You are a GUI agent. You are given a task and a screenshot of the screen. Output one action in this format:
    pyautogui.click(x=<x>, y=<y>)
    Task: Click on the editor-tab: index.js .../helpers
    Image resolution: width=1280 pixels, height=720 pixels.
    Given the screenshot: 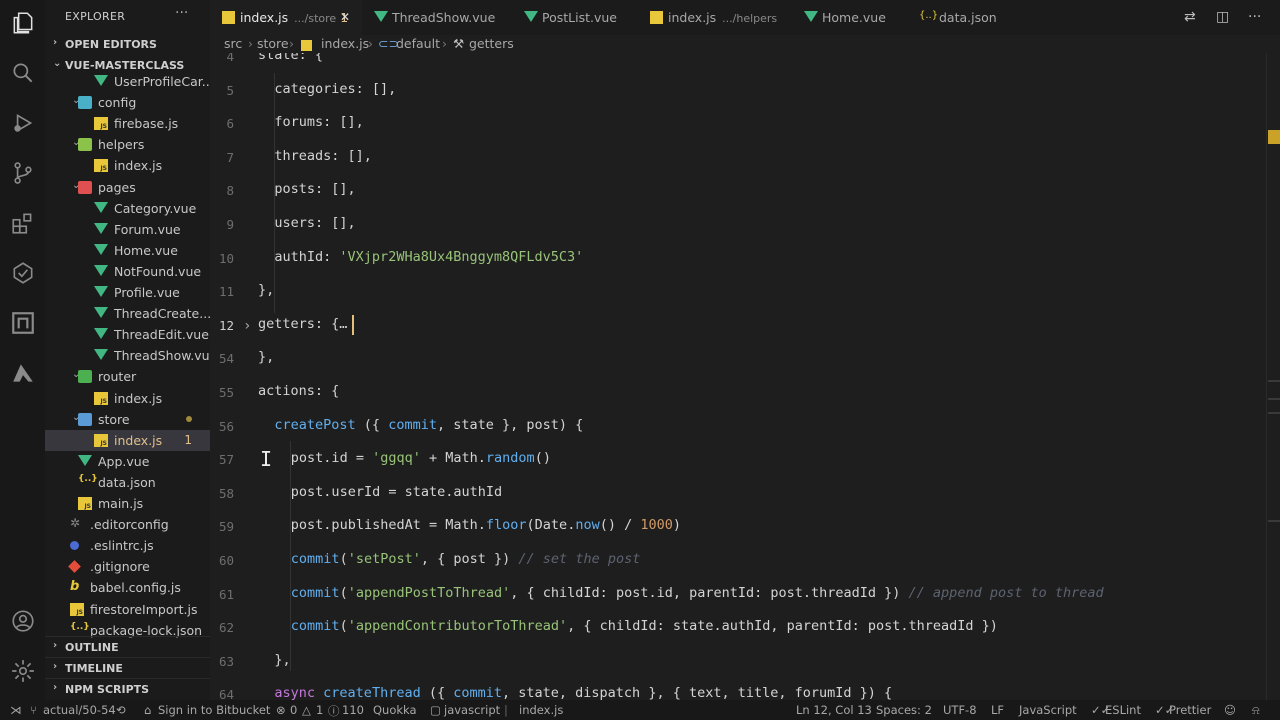 What is the action you would take?
    pyautogui.click(x=715, y=17)
    